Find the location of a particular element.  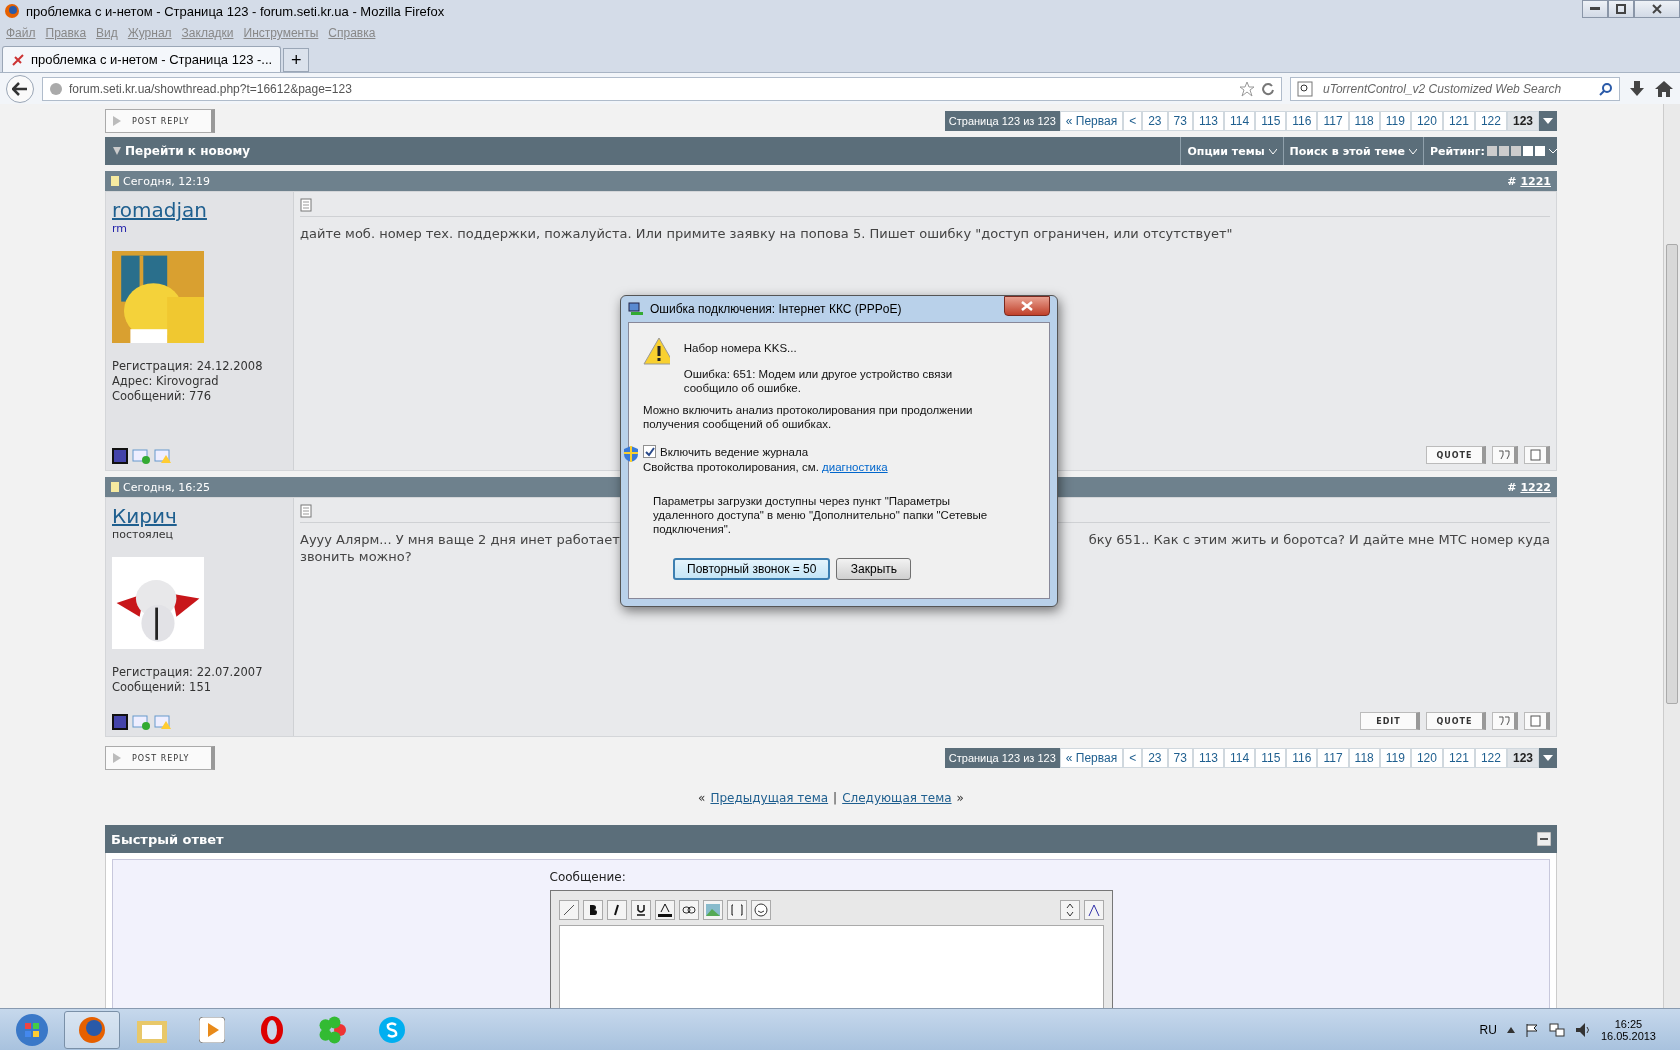

resize-button is located at coordinates (1069, 910).